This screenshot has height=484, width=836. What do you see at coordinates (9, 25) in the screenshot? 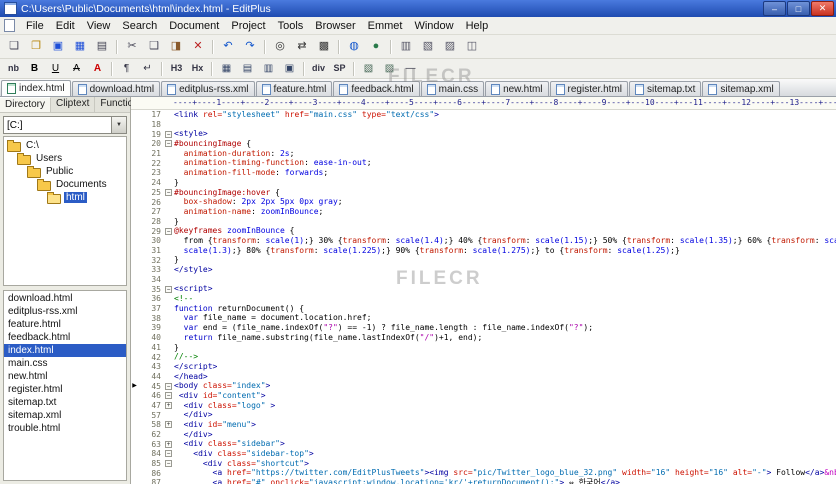
I see `document-menu-icon` at bounding box center [9, 25].